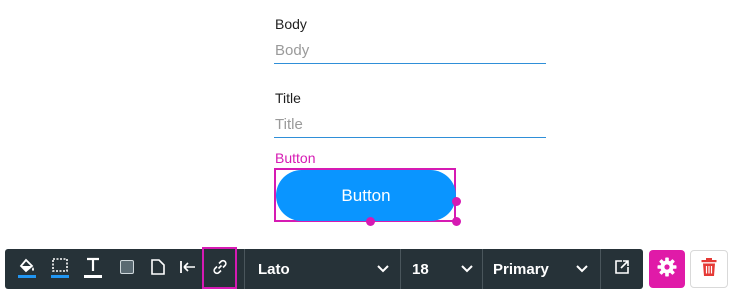 The image size is (742, 301). I want to click on body-input, so click(410, 50).